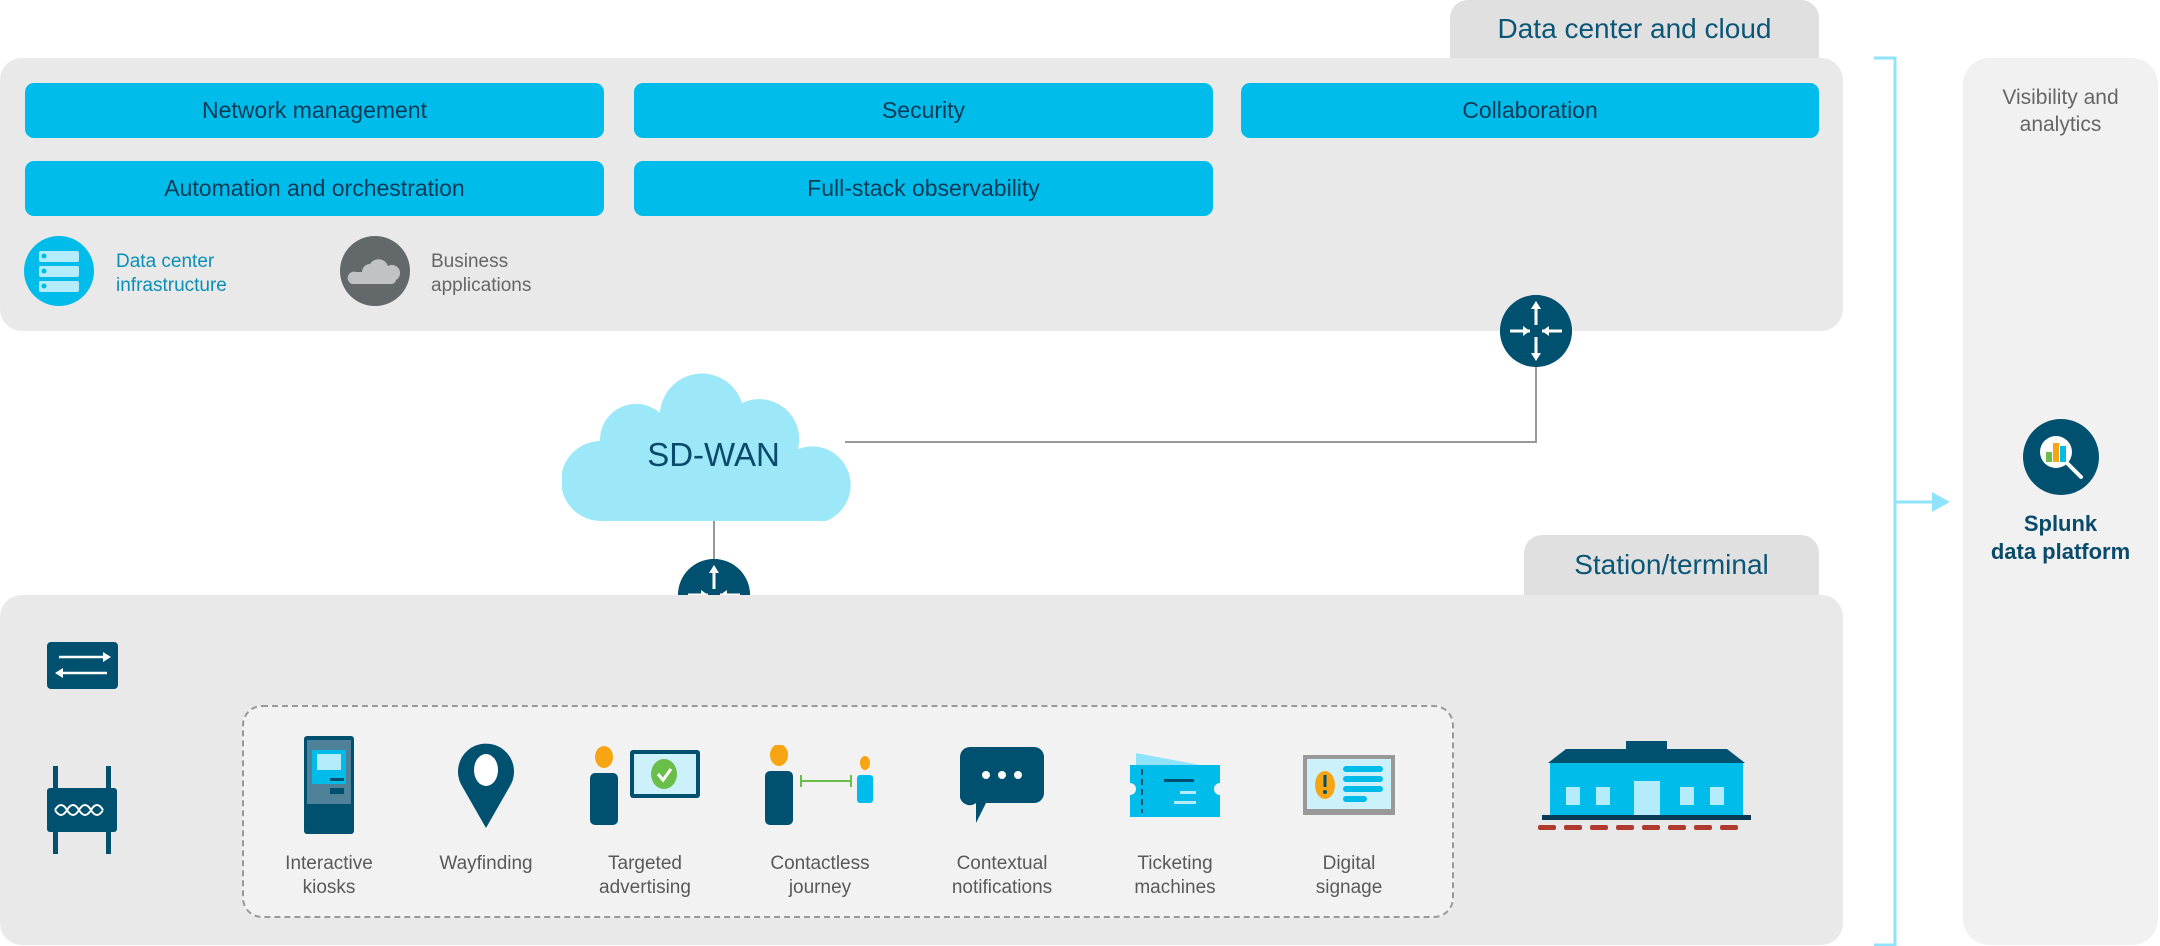 The width and height of the screenshot is (2160, 946). Describe the element at coordinates (82, 665) in the screenshot. I see `switch-icon` at that location.